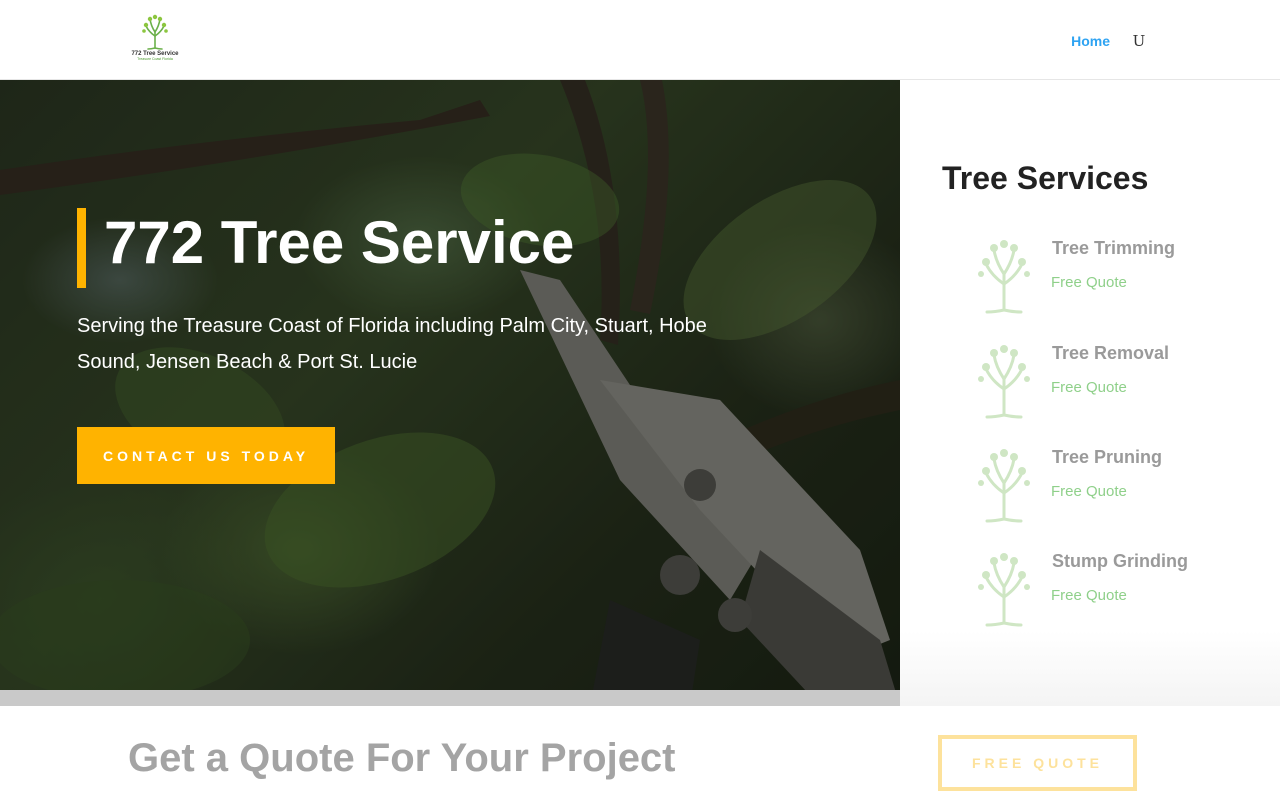  I want to click on service-item-tree-removal: Tree Removal Free Quote, so click(1105, 383).